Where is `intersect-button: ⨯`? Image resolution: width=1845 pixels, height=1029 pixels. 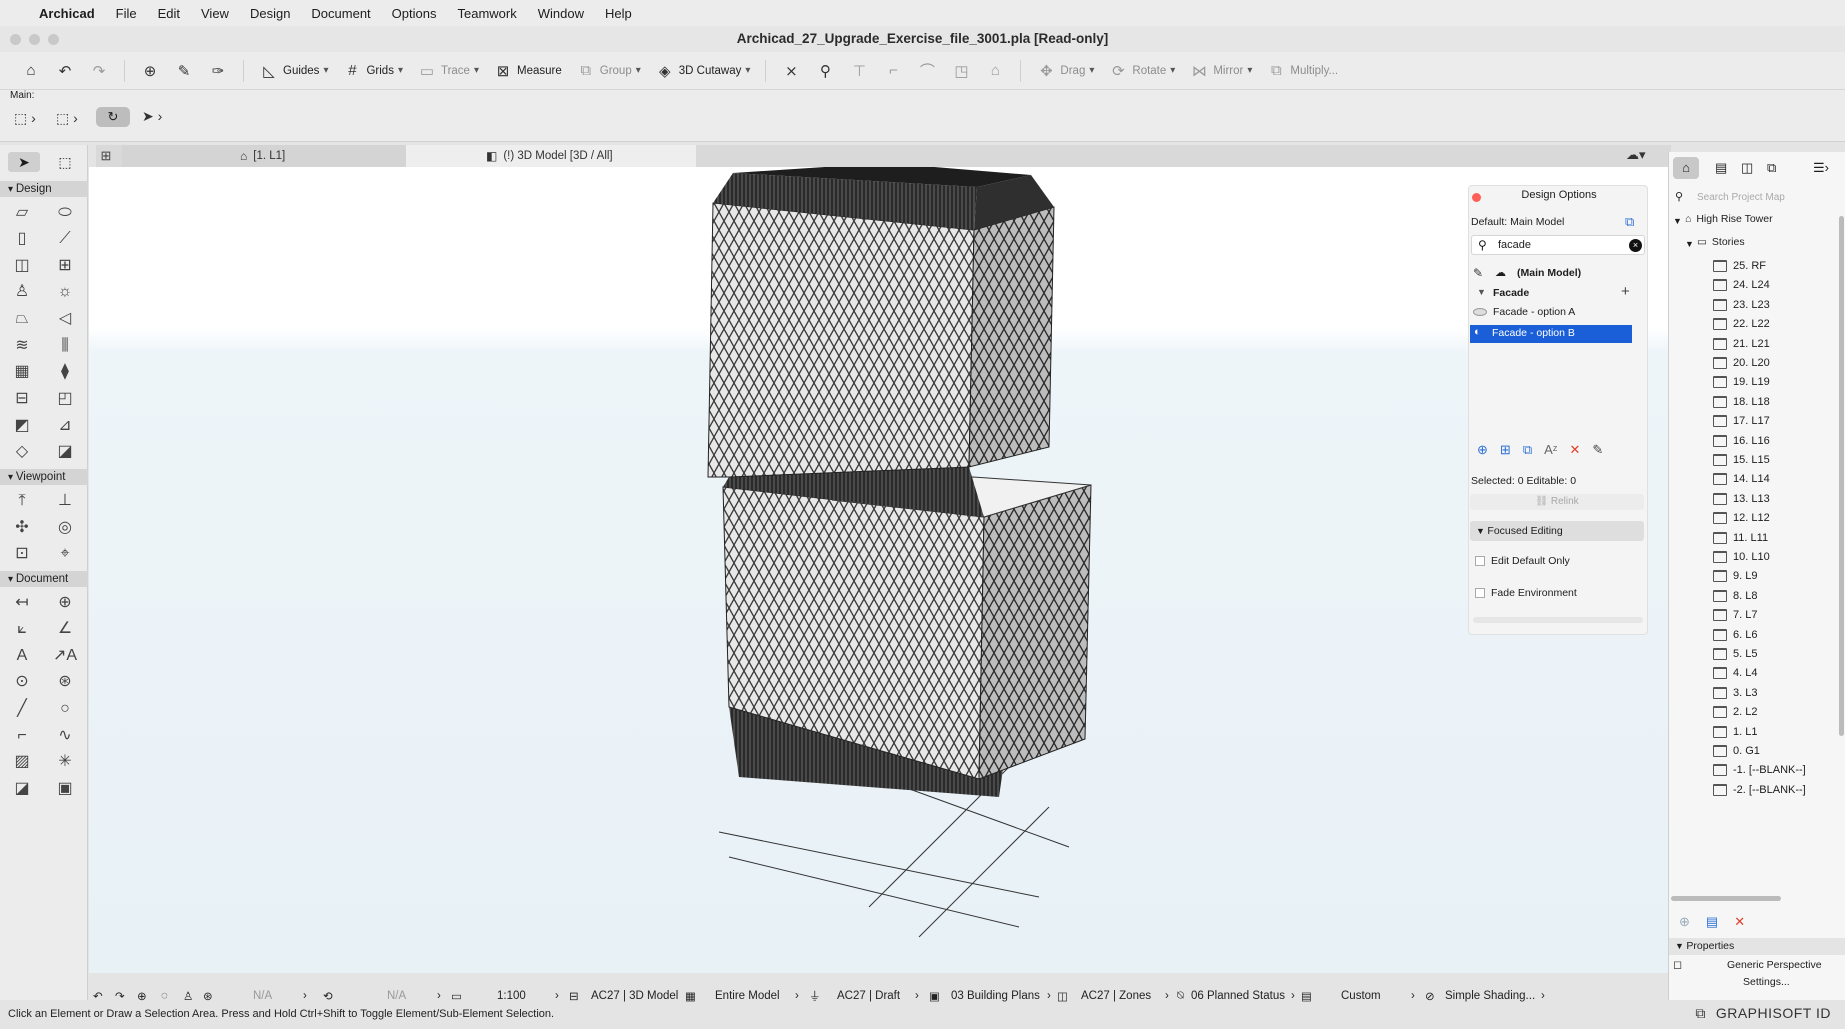
intersect-button: ⨯ is located at coordinates (791, 71).